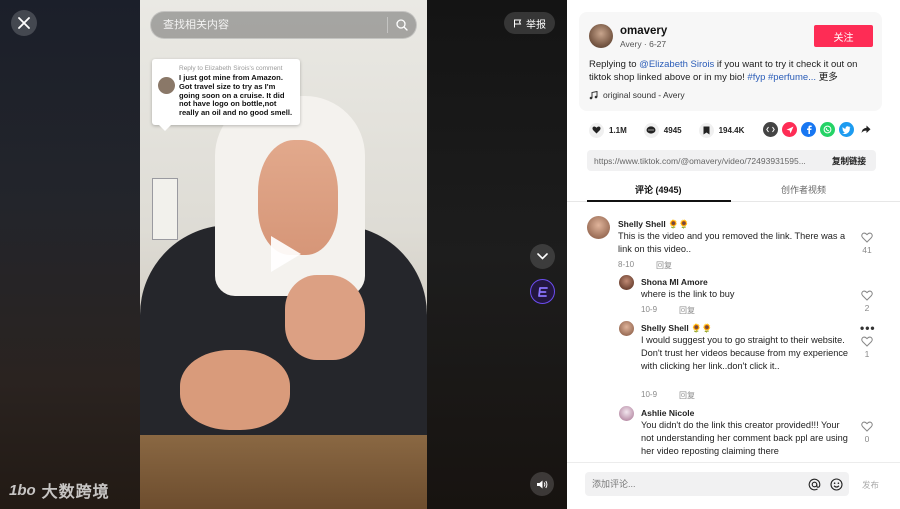 The image size is (900, 509). Describe the element at coordinates (608, 130) in the screenshot. I see `like-button: 1.1M` at that location.